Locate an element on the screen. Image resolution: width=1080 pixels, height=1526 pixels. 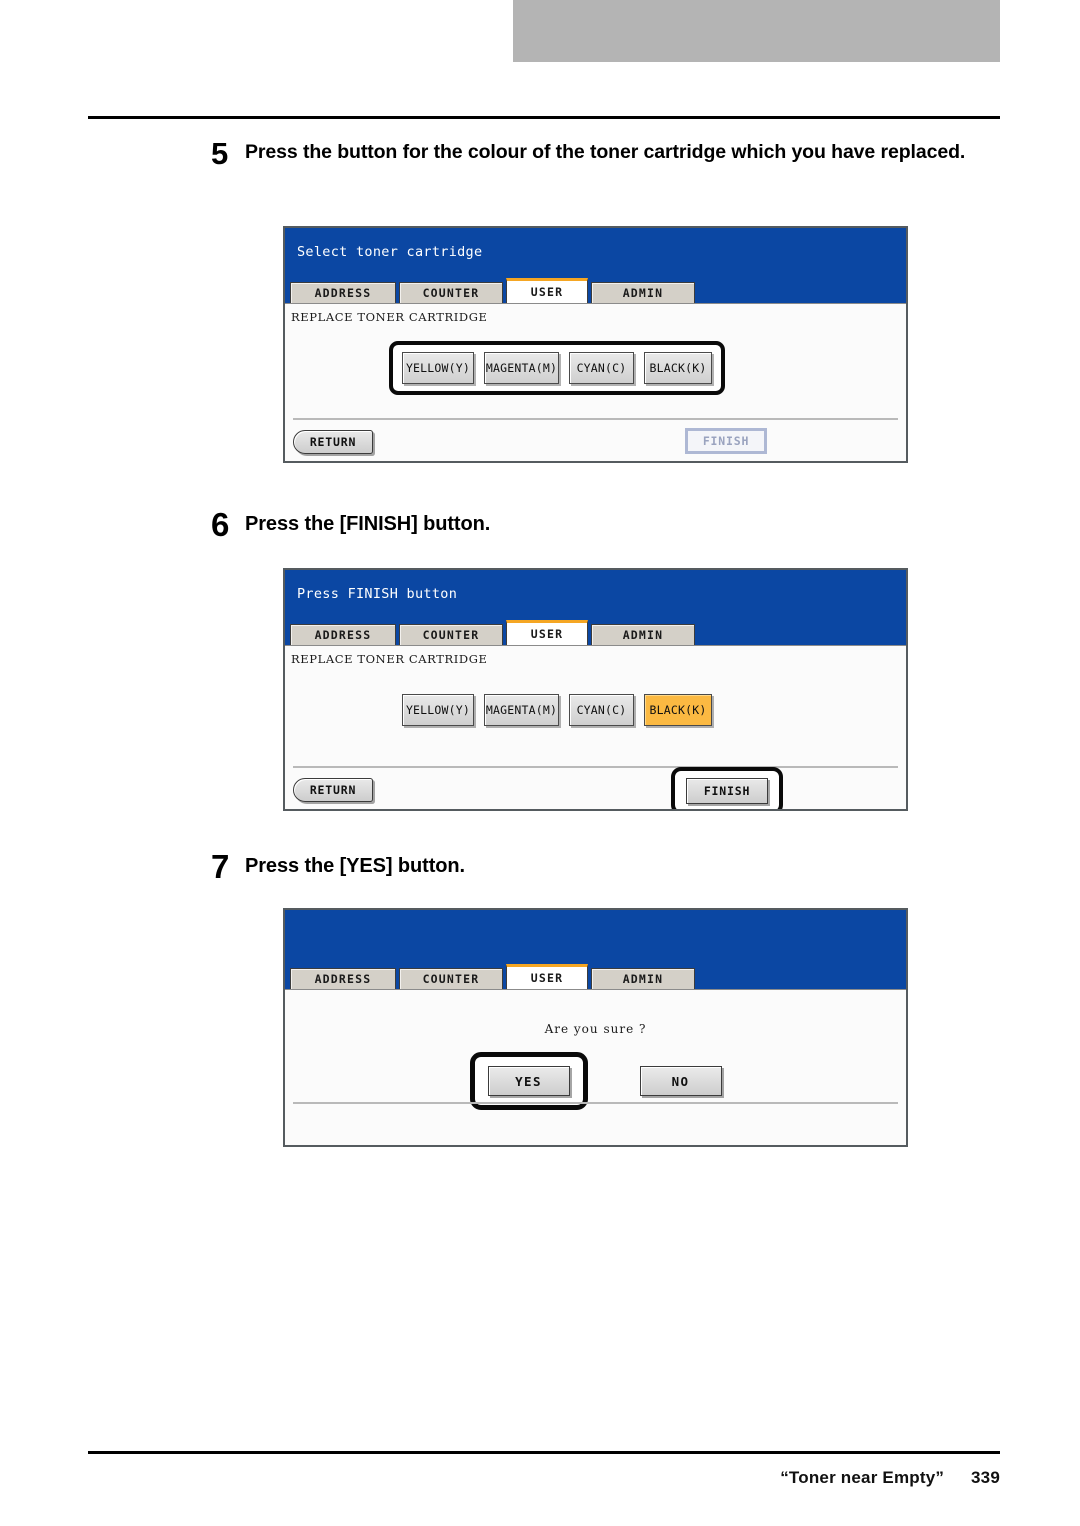
panel3-footer is located at coordinates (595, 1123).